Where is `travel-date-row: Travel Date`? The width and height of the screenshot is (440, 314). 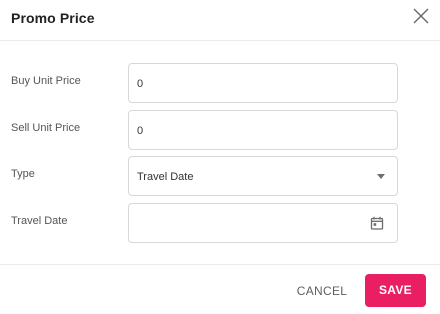
travel-date-row: Travel Date is located at coordinates (220, 223).